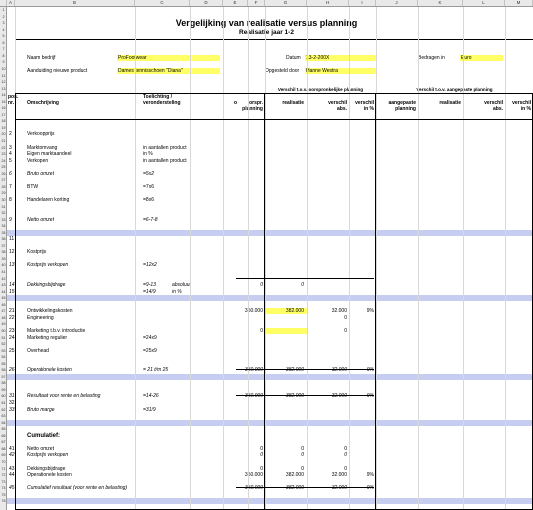 Image resolution: width=533 pixels, height=510 pixels. What do you see at coordinates (3, 213) in the screenshot?
I see `row-number: 32` at bounding box center [3, 213].